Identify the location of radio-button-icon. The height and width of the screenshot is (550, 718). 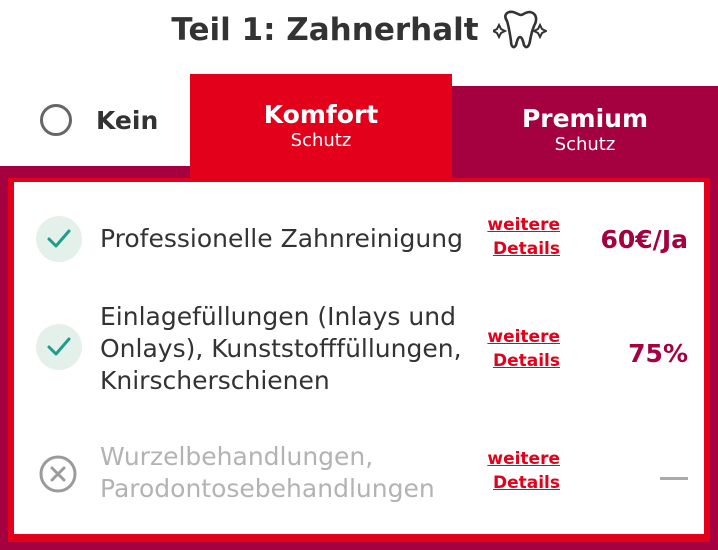
(56, 120).